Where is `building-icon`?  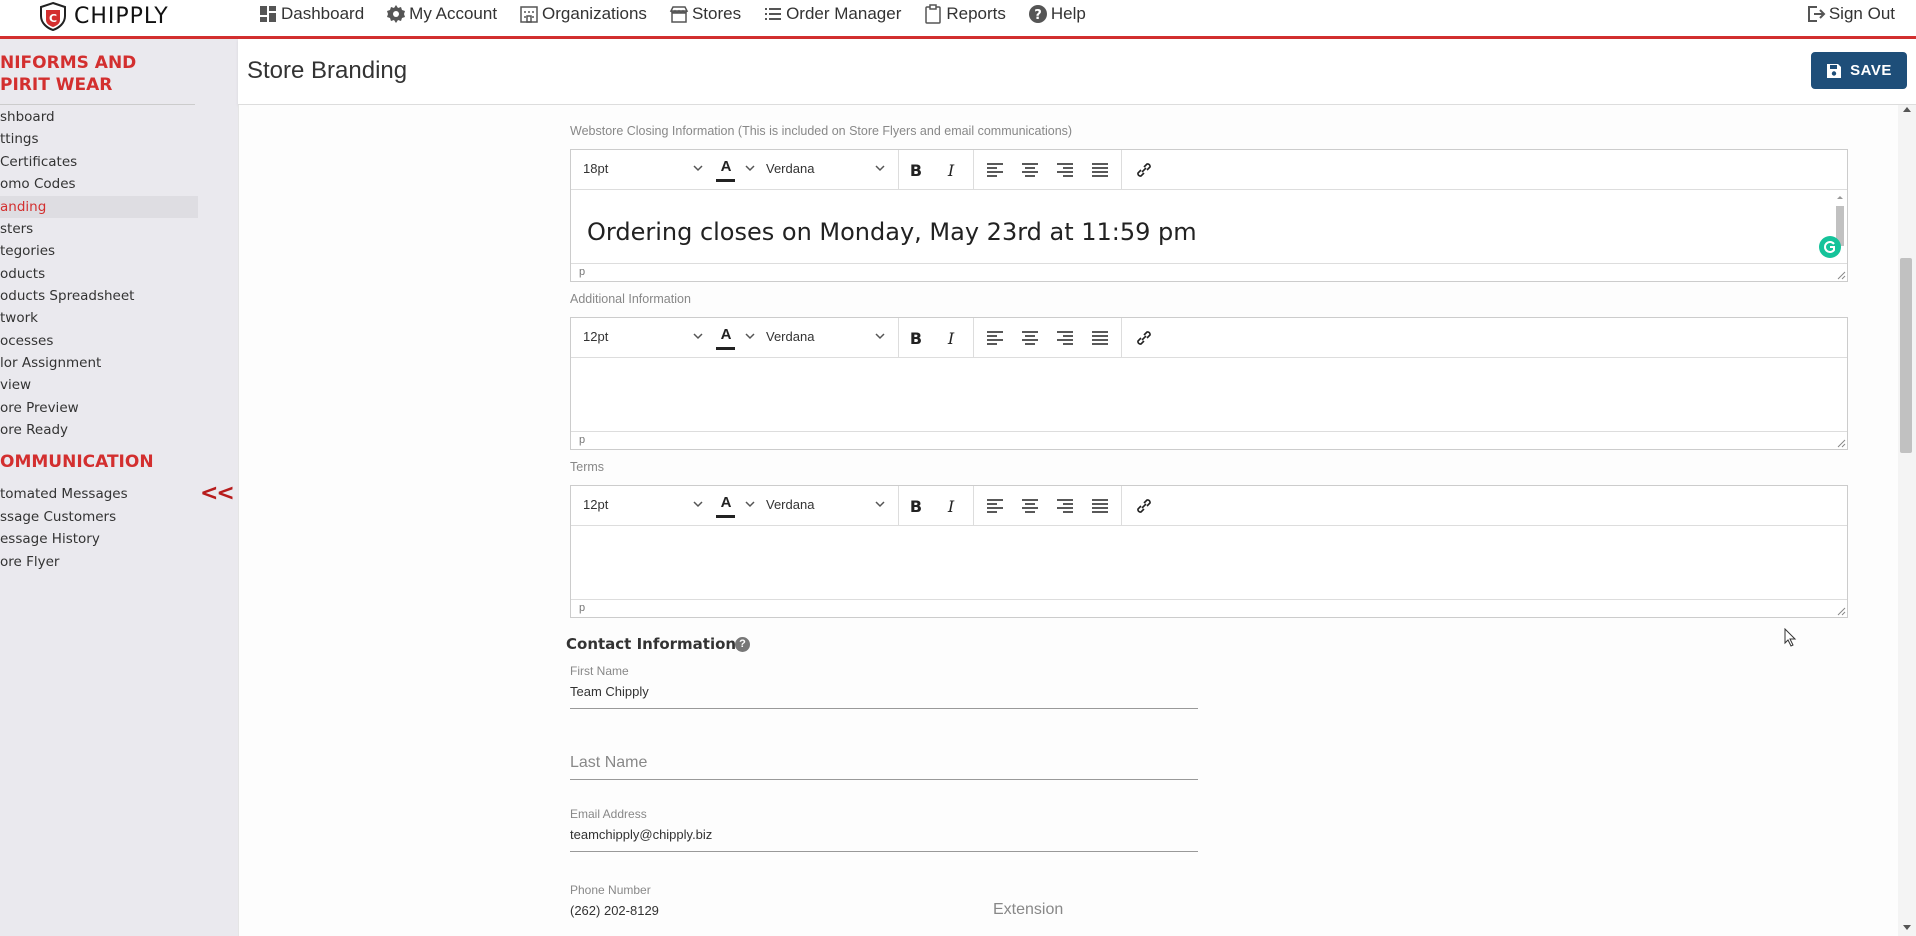 building-icon is located at coordinates (529, 14).